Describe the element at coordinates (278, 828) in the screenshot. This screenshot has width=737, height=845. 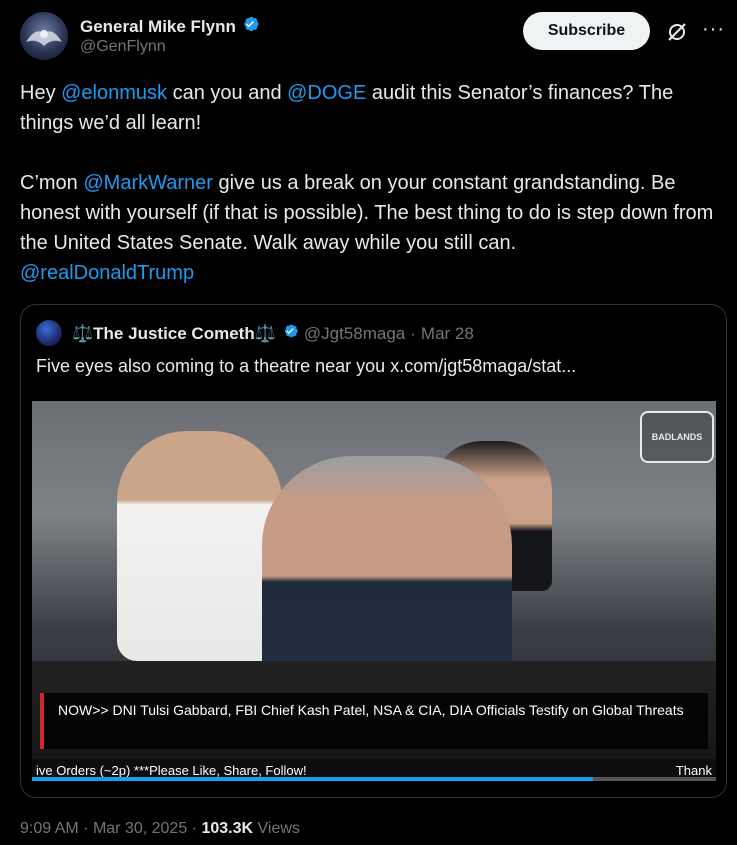
I see `views-label: Views` at that location.